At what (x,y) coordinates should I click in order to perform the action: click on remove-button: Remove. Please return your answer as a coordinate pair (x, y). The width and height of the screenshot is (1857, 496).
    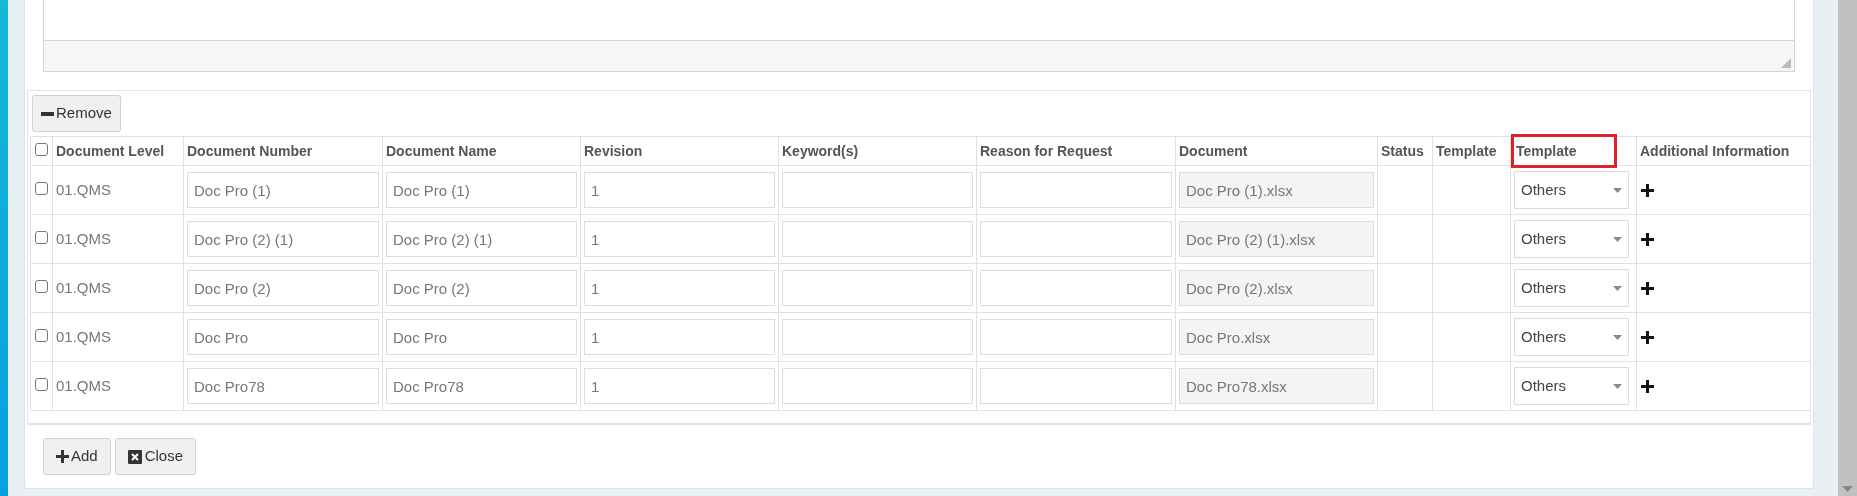
    Looking at the image, I should click on (76, 113).